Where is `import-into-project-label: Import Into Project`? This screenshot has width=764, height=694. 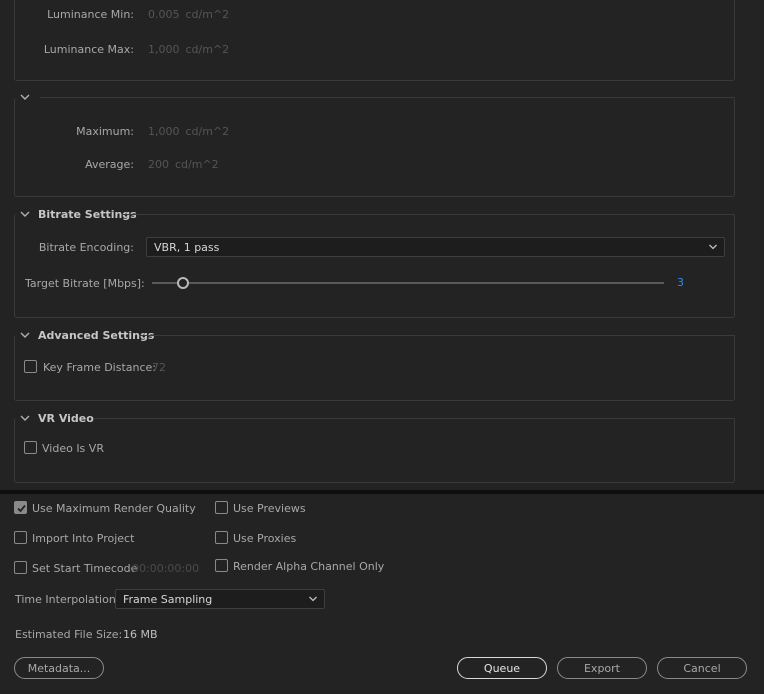
import-into-project-label: Import Into Project is located at coordinates (83, 538).